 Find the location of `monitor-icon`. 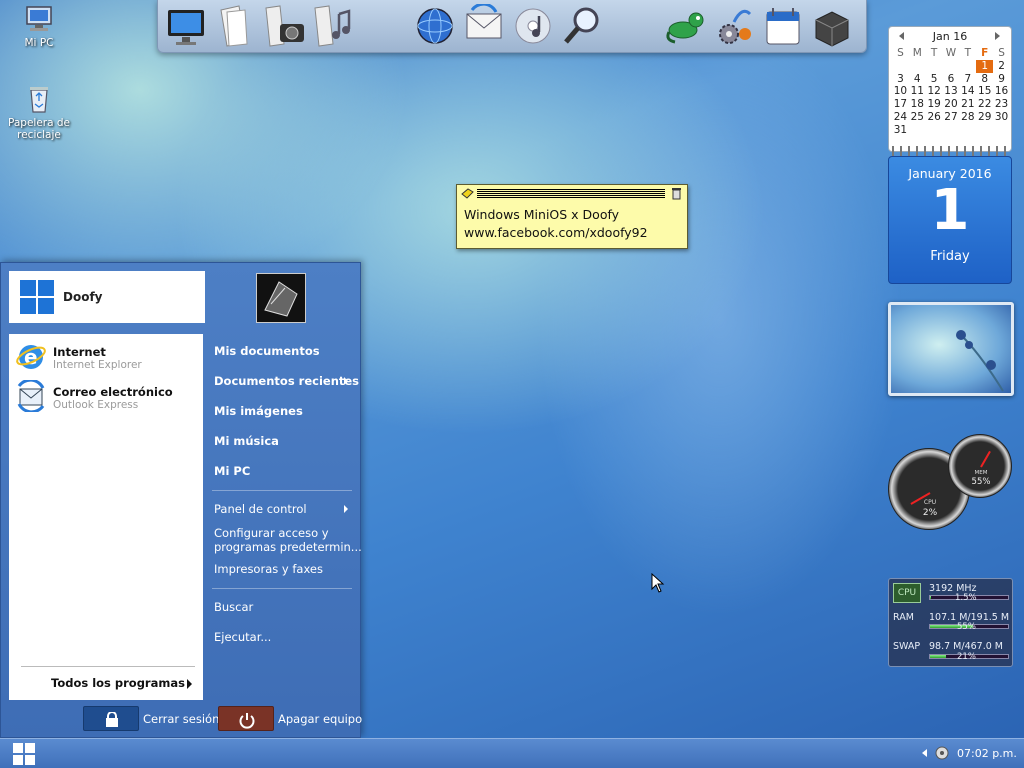

monitor-icon is located at coordinates (186, 26).